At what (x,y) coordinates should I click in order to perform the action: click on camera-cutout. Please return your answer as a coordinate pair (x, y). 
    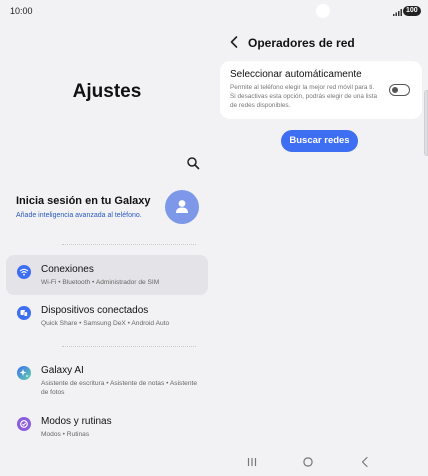
    Looking at the image, I should click on (323, 11).